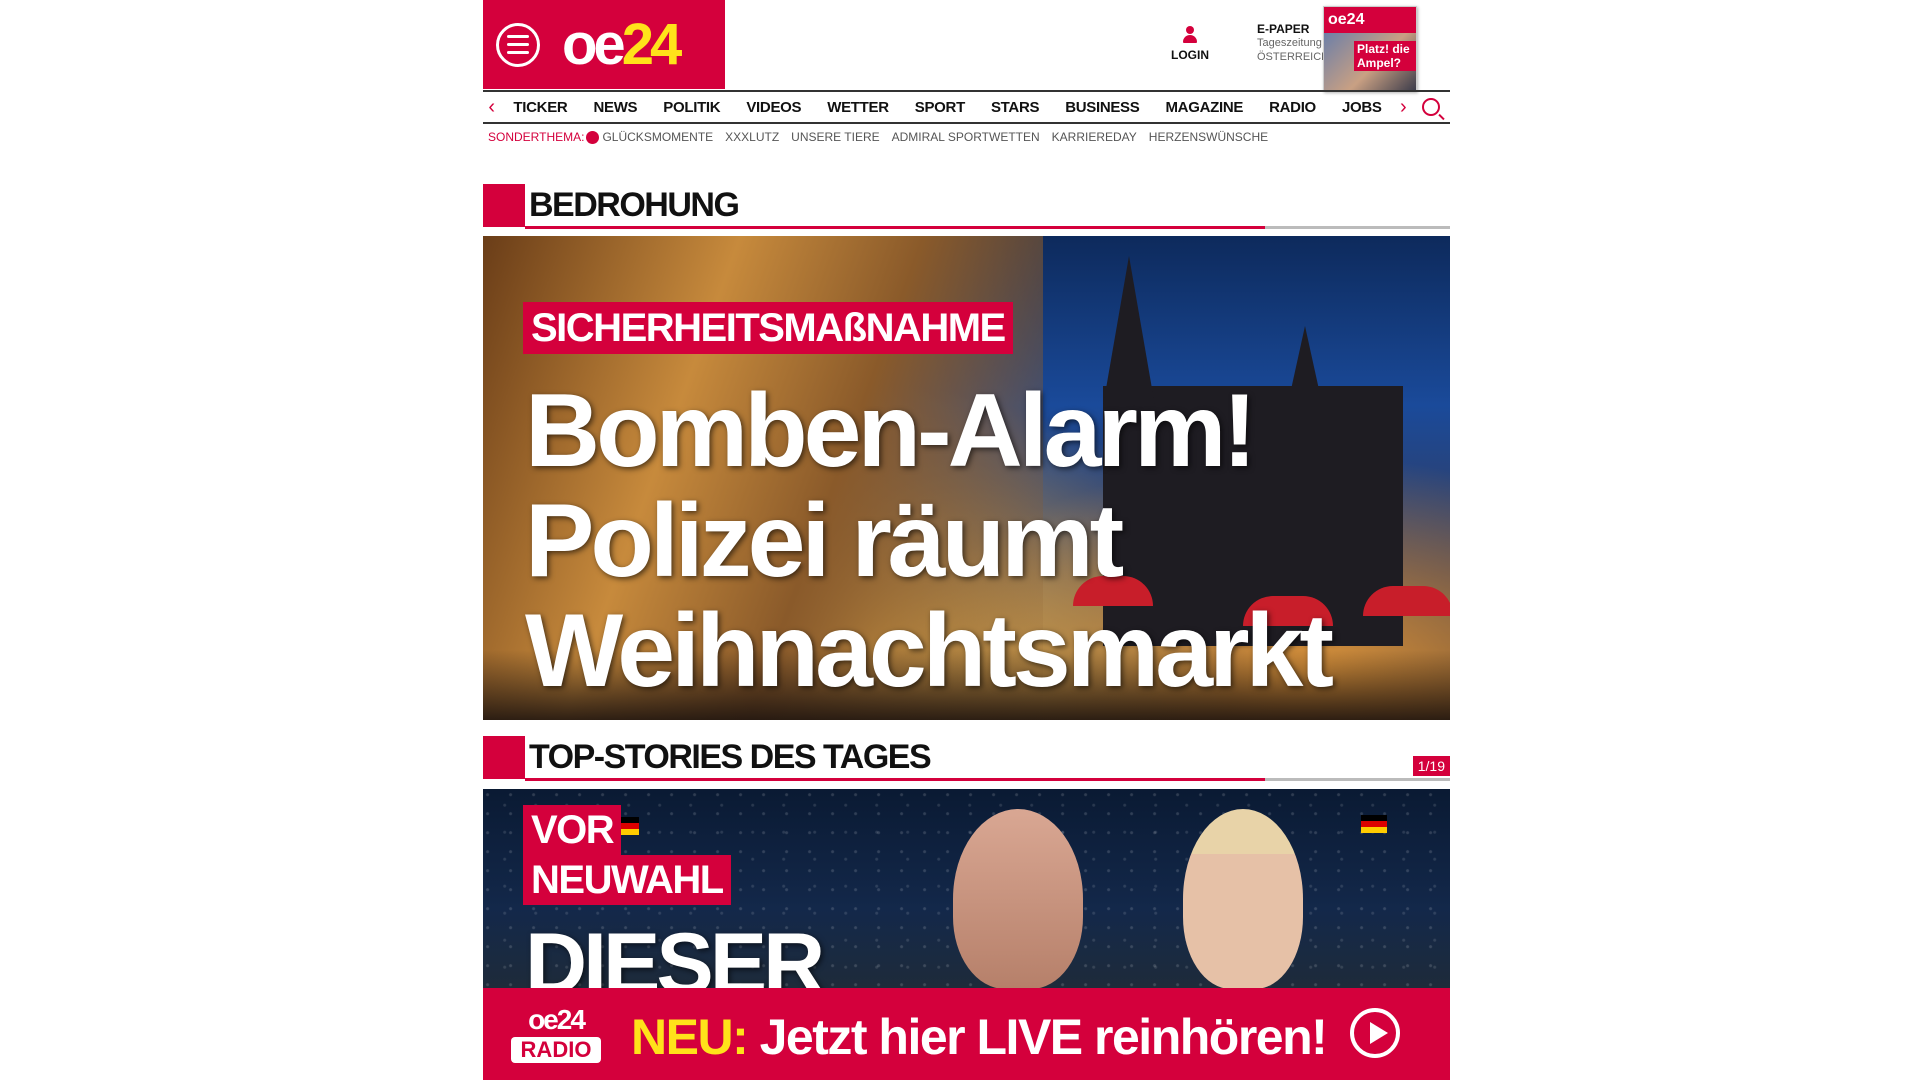  Describe the element at coordinates (858, 107) in the screenshot. I see `nav-item-wetter: WETTER` at that location.